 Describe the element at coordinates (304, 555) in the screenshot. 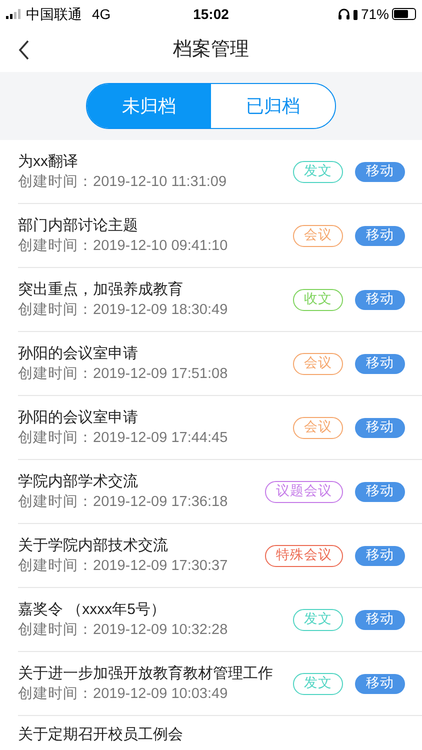

I see `category-tag: 特殊会议` at that location.